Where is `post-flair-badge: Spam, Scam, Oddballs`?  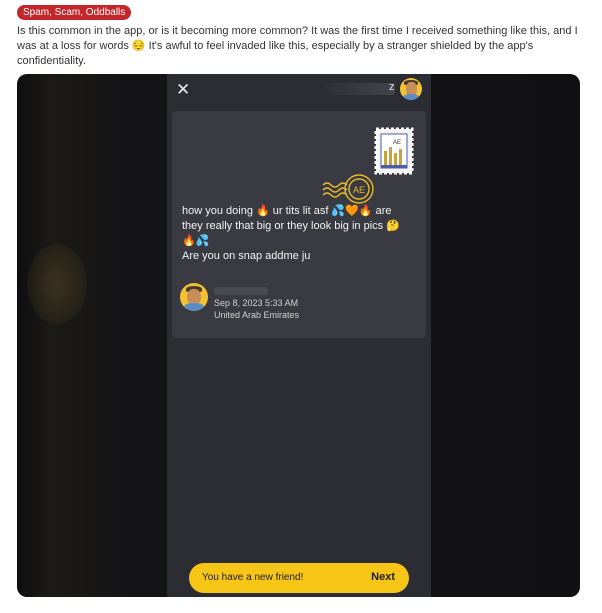
post-flair-badge: Spam, Scam, Oddballs is located at coordinates (74, 12).